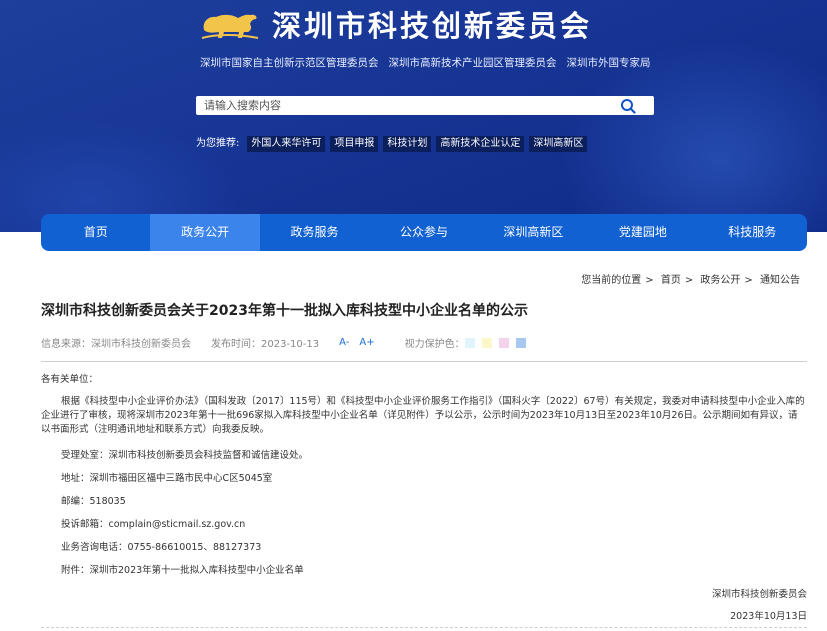 This screenshot has width=827, height=631. I want to click on affiliate-link: 深圳市外国专家局, so click(609, 63).